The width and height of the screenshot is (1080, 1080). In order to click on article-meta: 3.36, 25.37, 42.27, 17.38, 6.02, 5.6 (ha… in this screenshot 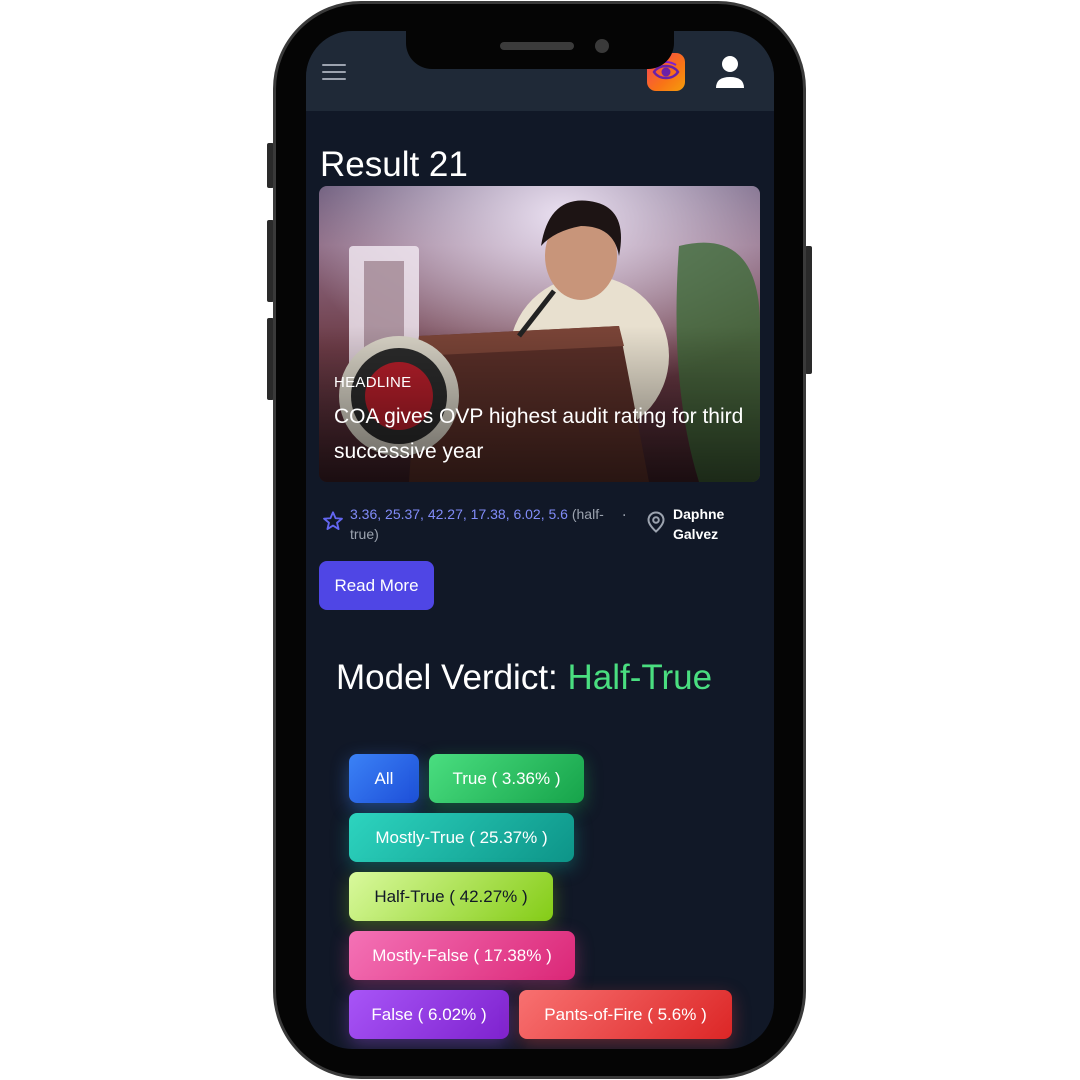, I will do `click(542, 524)`.